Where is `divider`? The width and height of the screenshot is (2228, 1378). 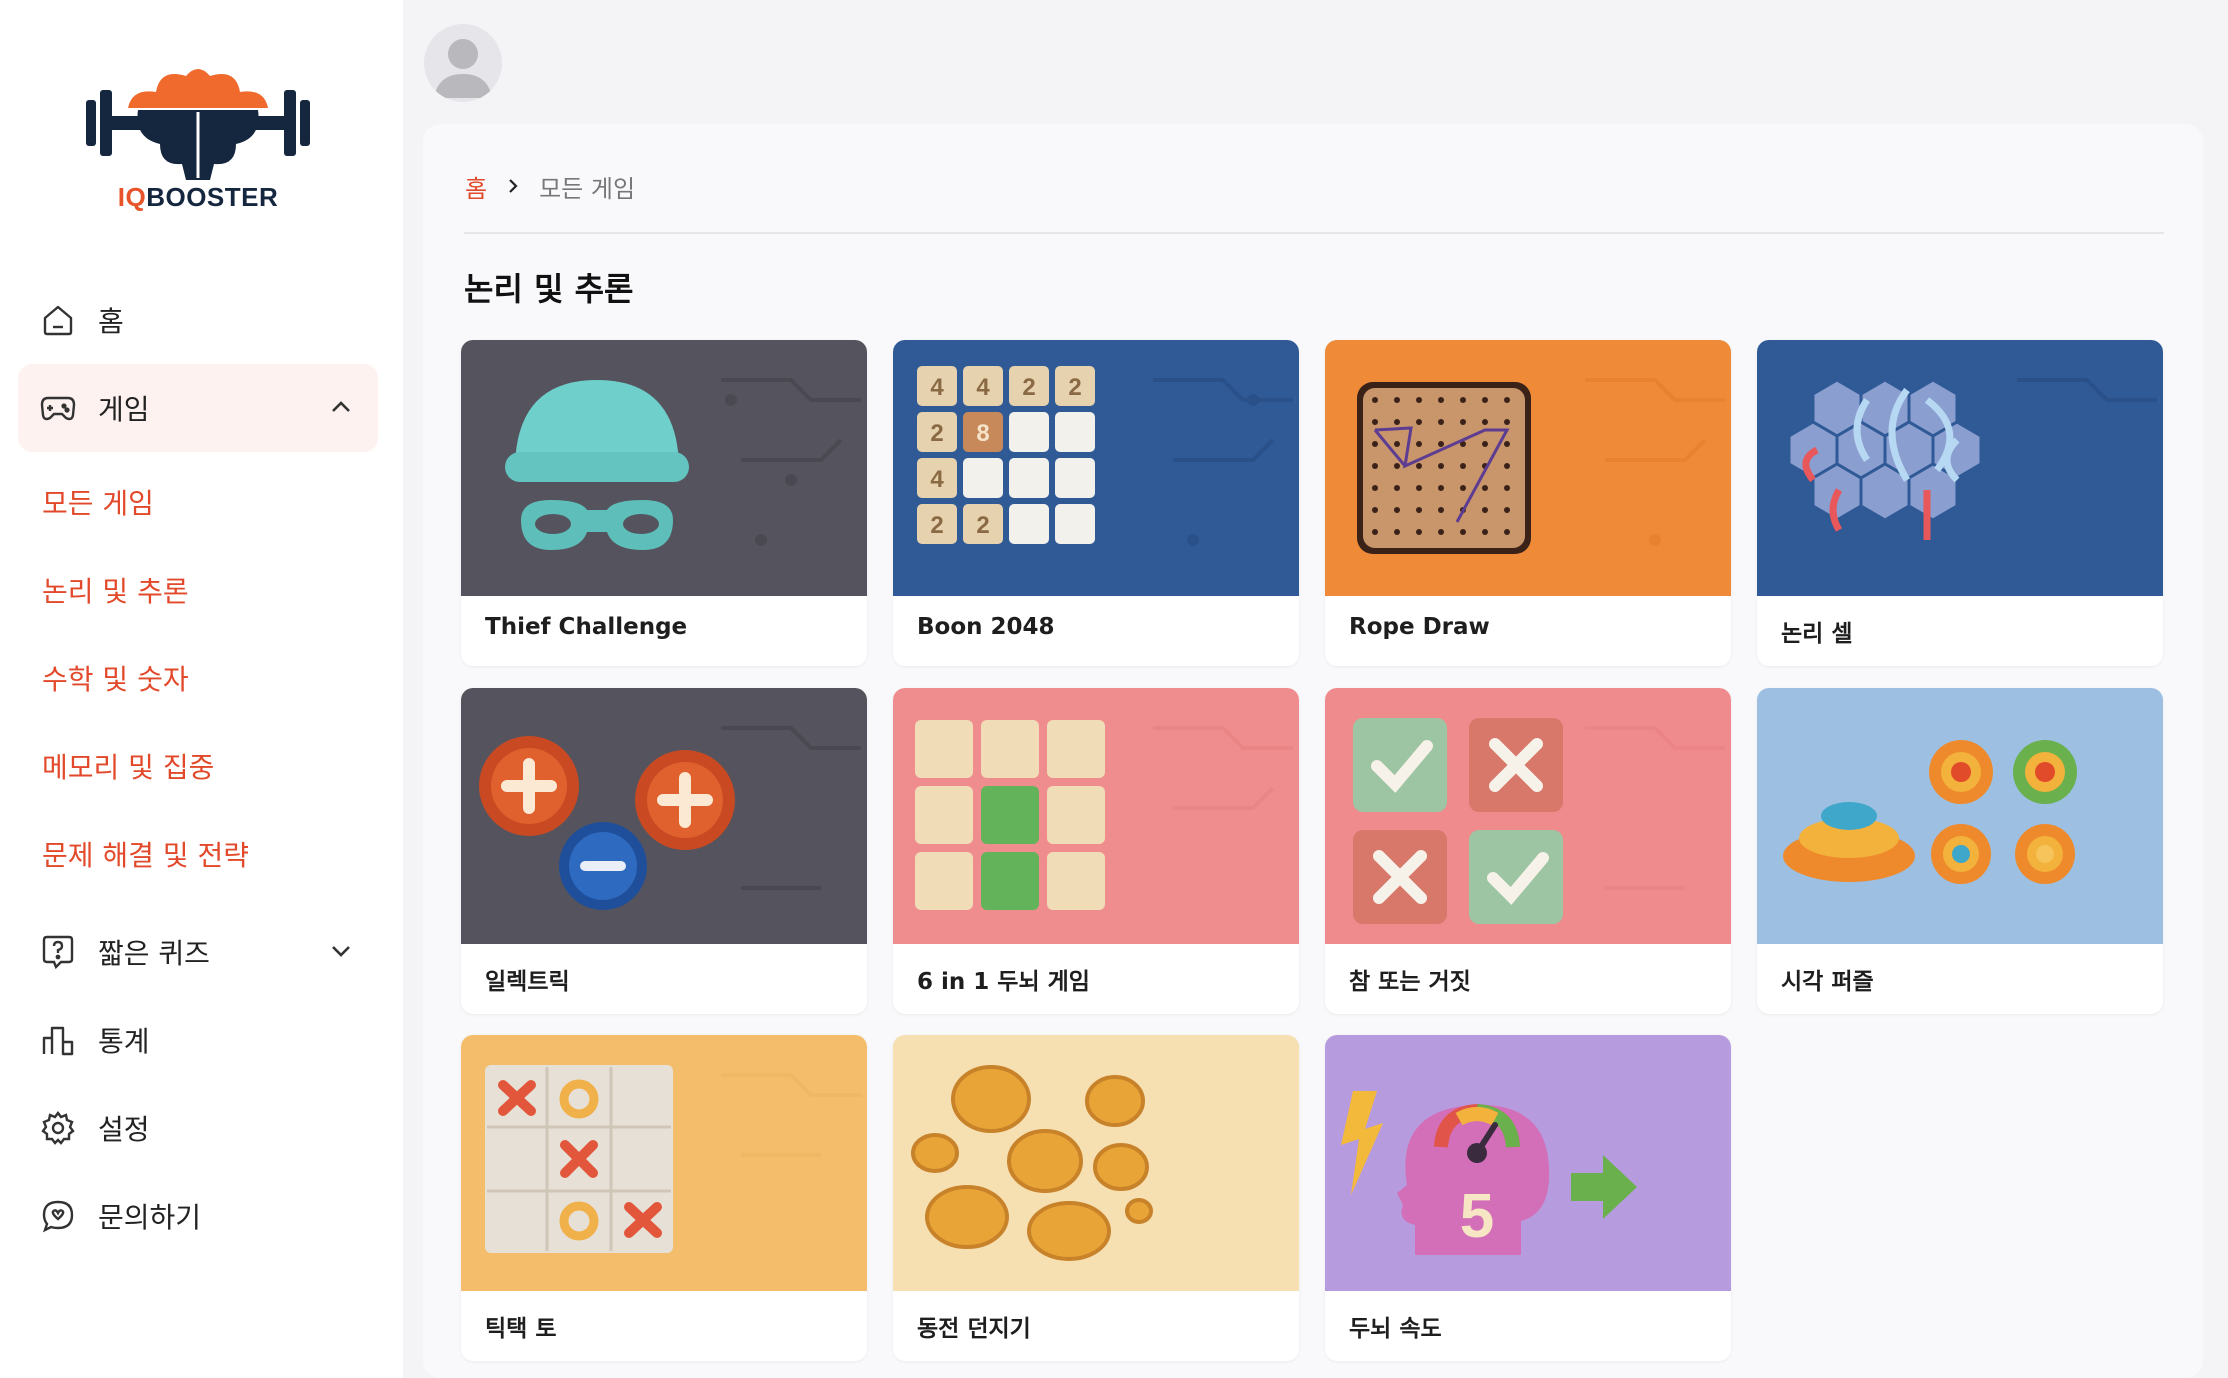 divider is located at coordinates (1314, 233).